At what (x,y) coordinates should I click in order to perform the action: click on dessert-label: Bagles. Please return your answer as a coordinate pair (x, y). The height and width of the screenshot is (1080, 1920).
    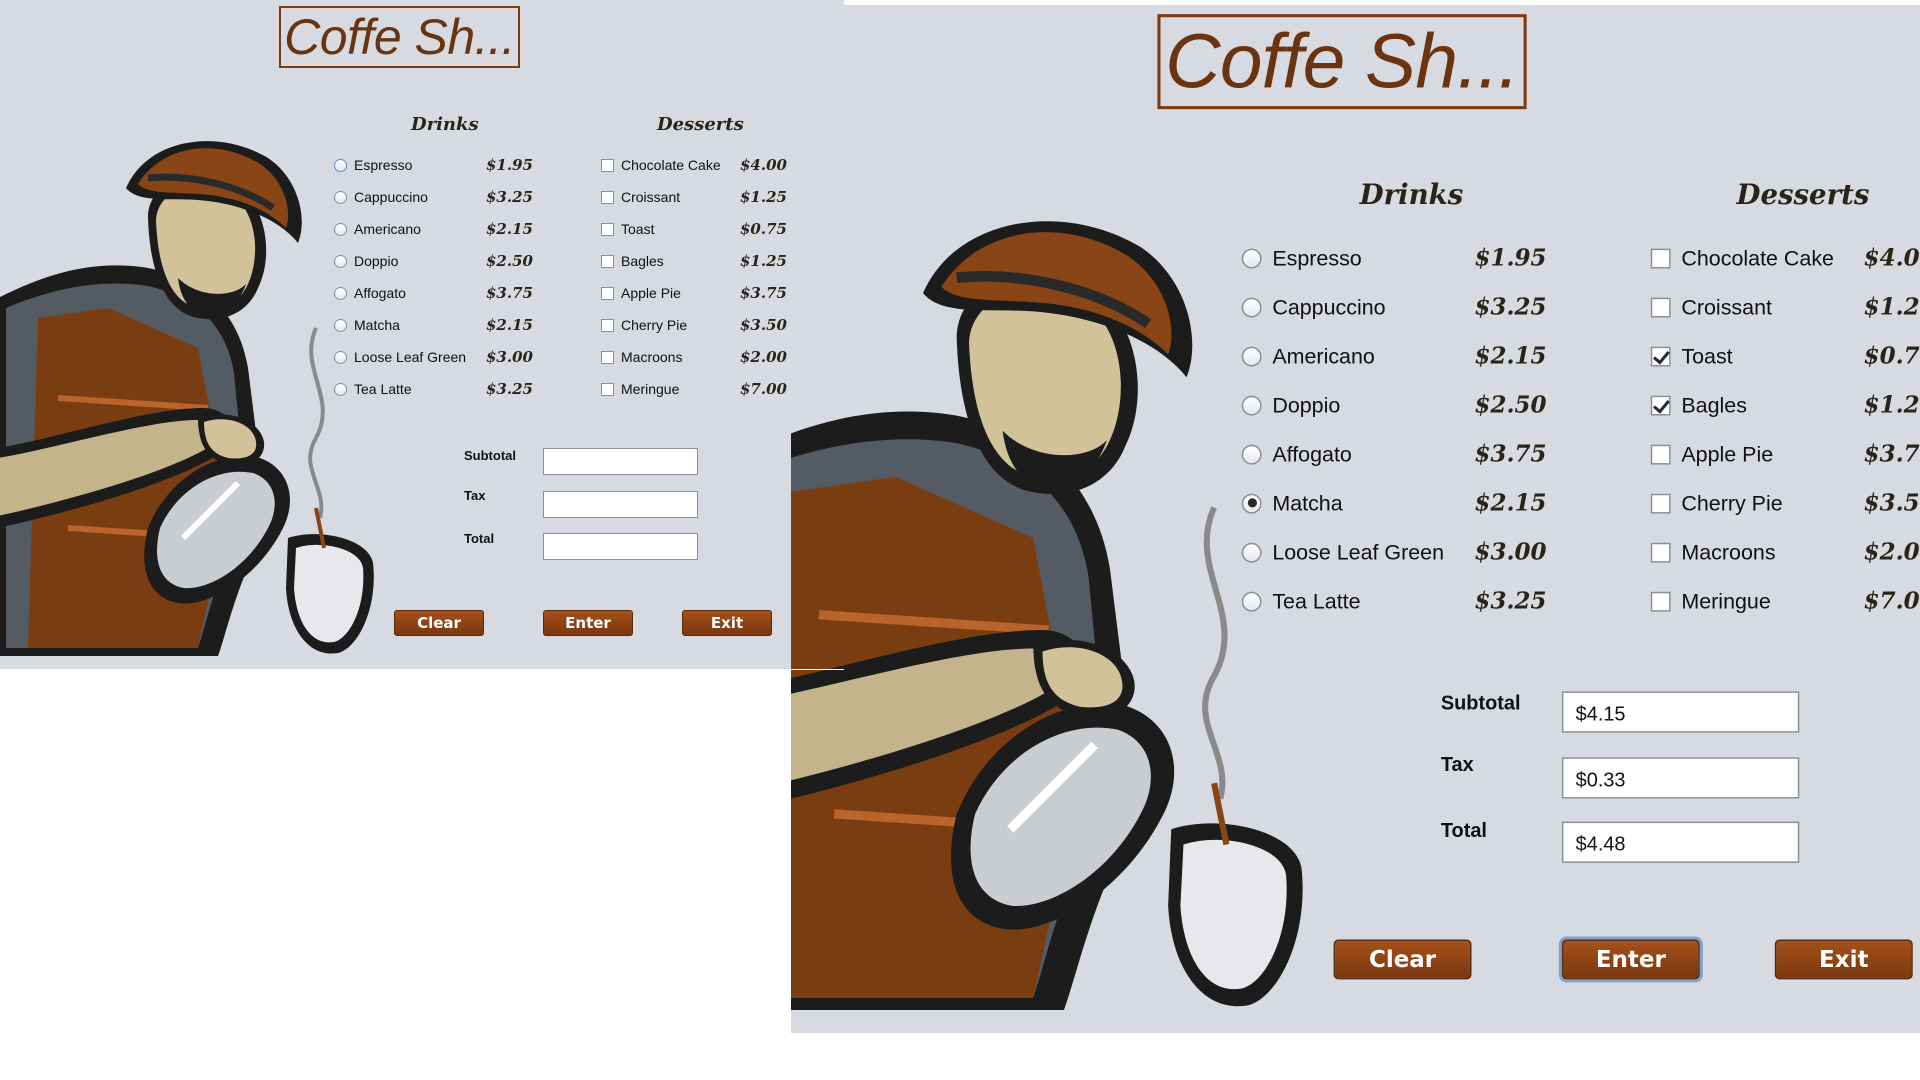
    Looking at the image, I should click on (1714, 405).